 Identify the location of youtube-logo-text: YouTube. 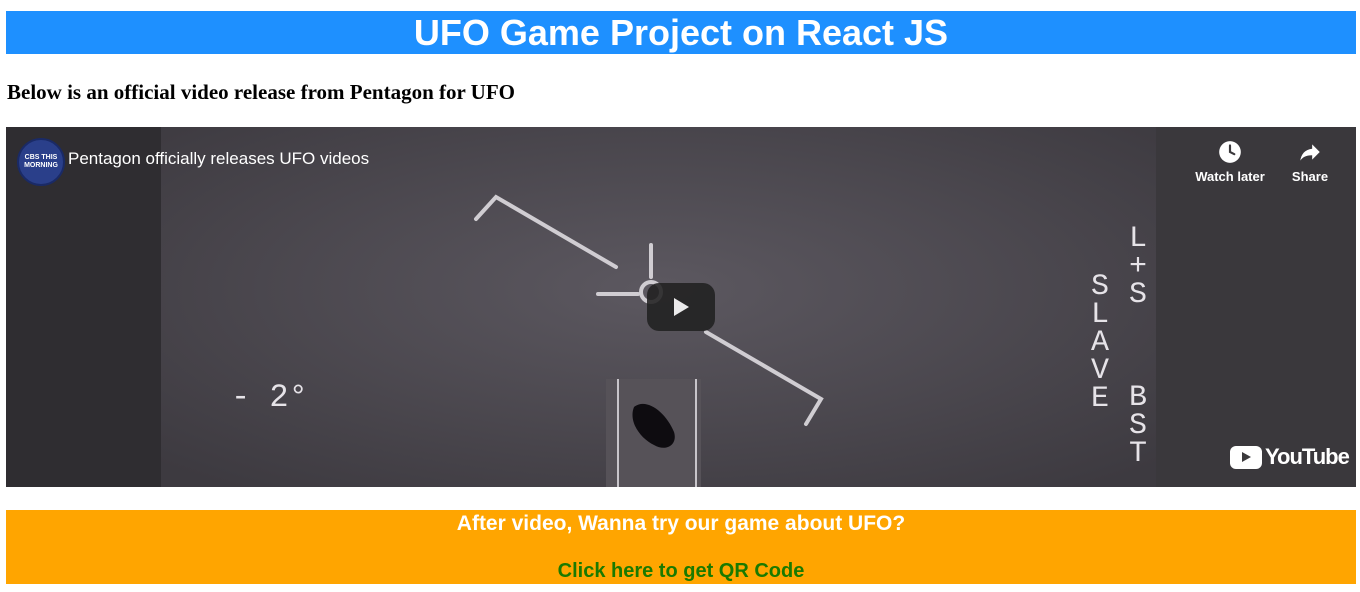
(1307, 456).